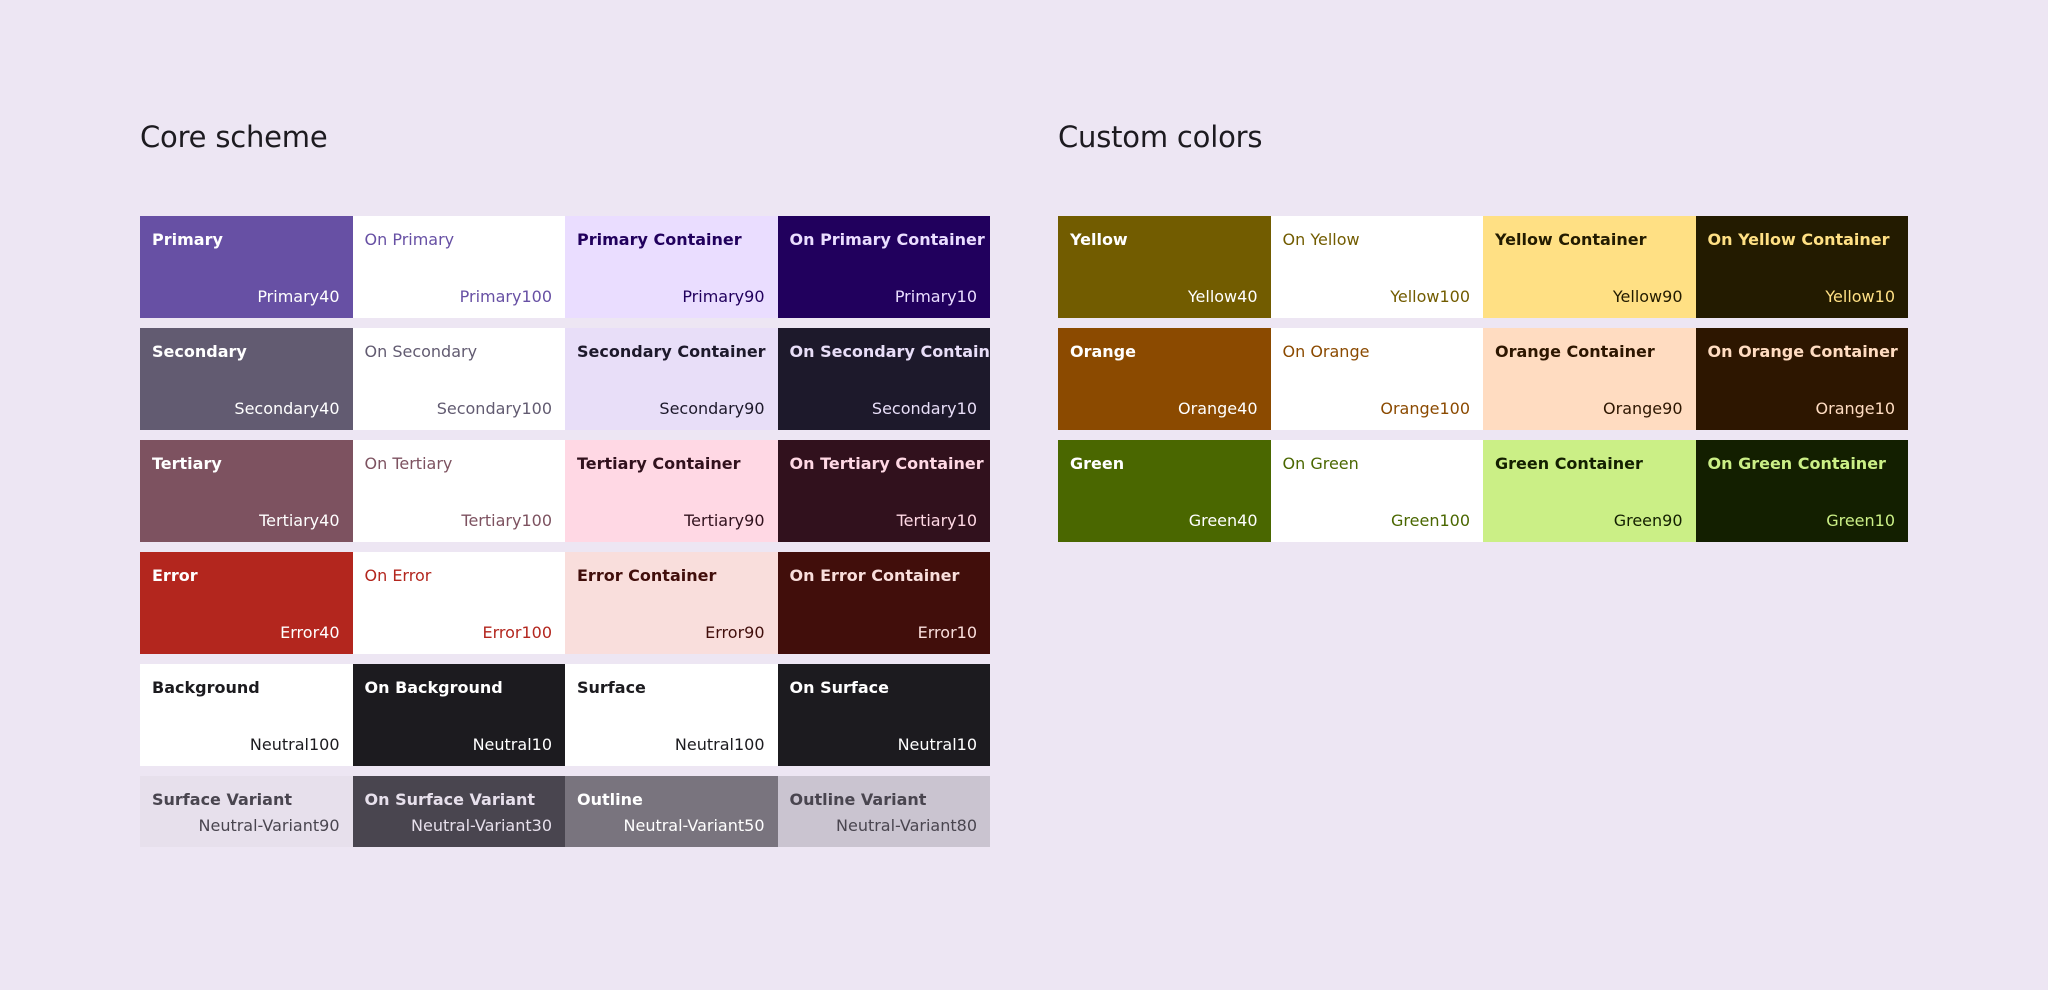 Image resolution: width=2048 pixels, height=990 pixels. I want to click on swatch-orange-container: Orange Container Orange90, so click(1589, 379).